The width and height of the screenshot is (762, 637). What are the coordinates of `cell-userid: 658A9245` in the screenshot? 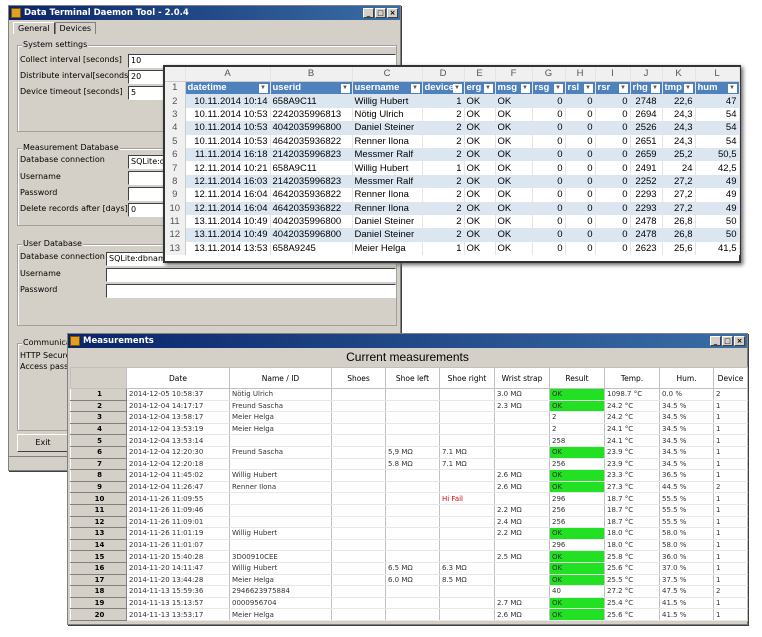 It's located at (311, 248).